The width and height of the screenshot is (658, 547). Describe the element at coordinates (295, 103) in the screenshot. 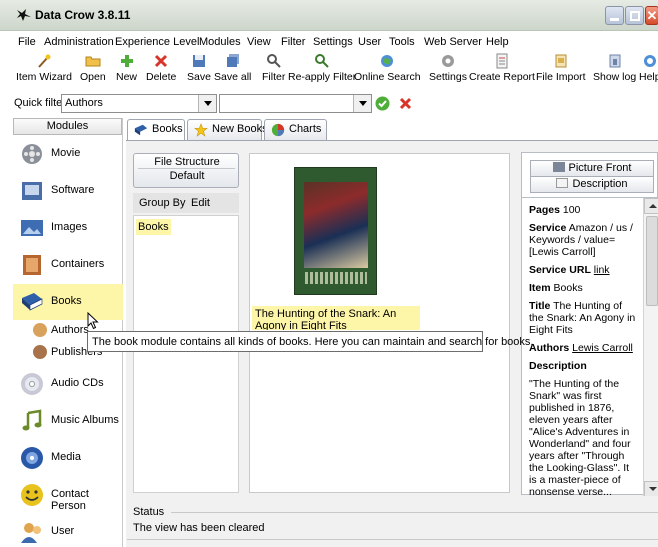

I see `quick-filter-text-combo` at that location.